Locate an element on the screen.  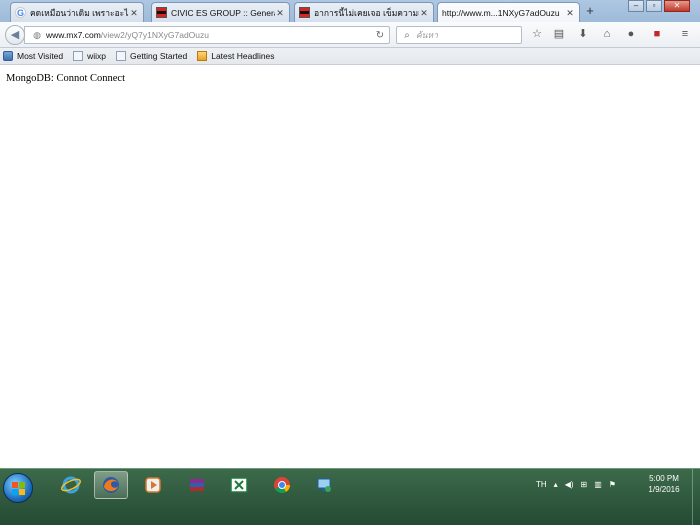
media-player-icon is located at coordinates (153, 485).